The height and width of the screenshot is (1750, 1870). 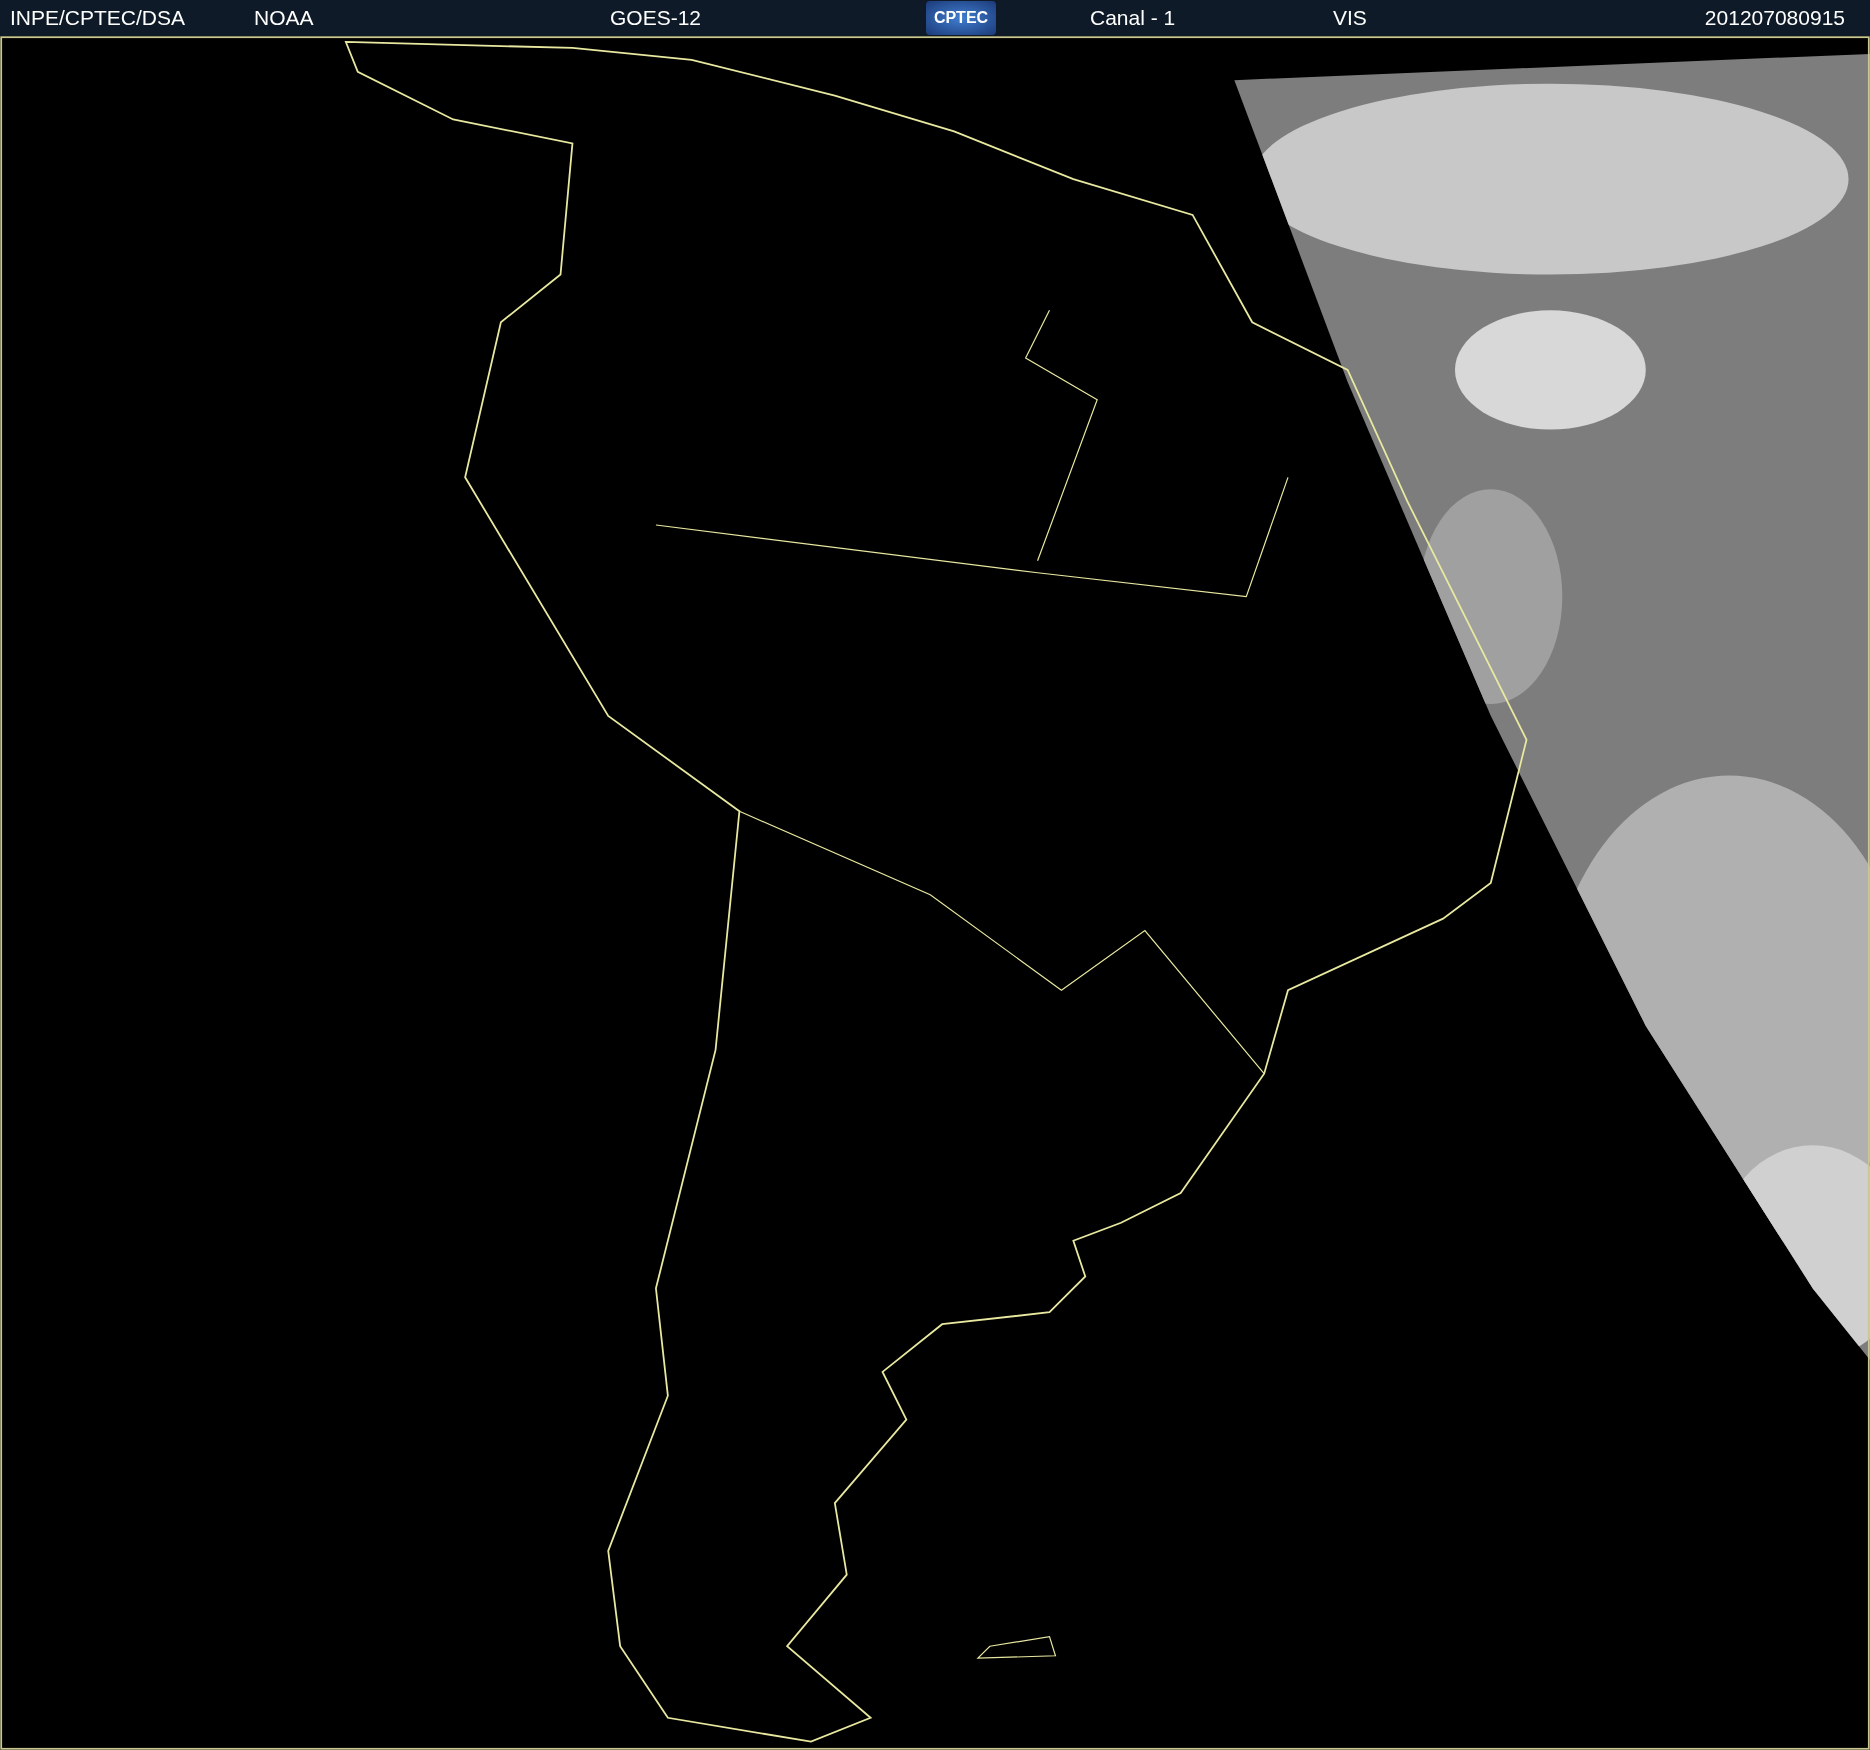 What do you see at coordinates (961, 18) in the screenshot?
I see `logo: CPTEC` at bounding box center [961, 18].